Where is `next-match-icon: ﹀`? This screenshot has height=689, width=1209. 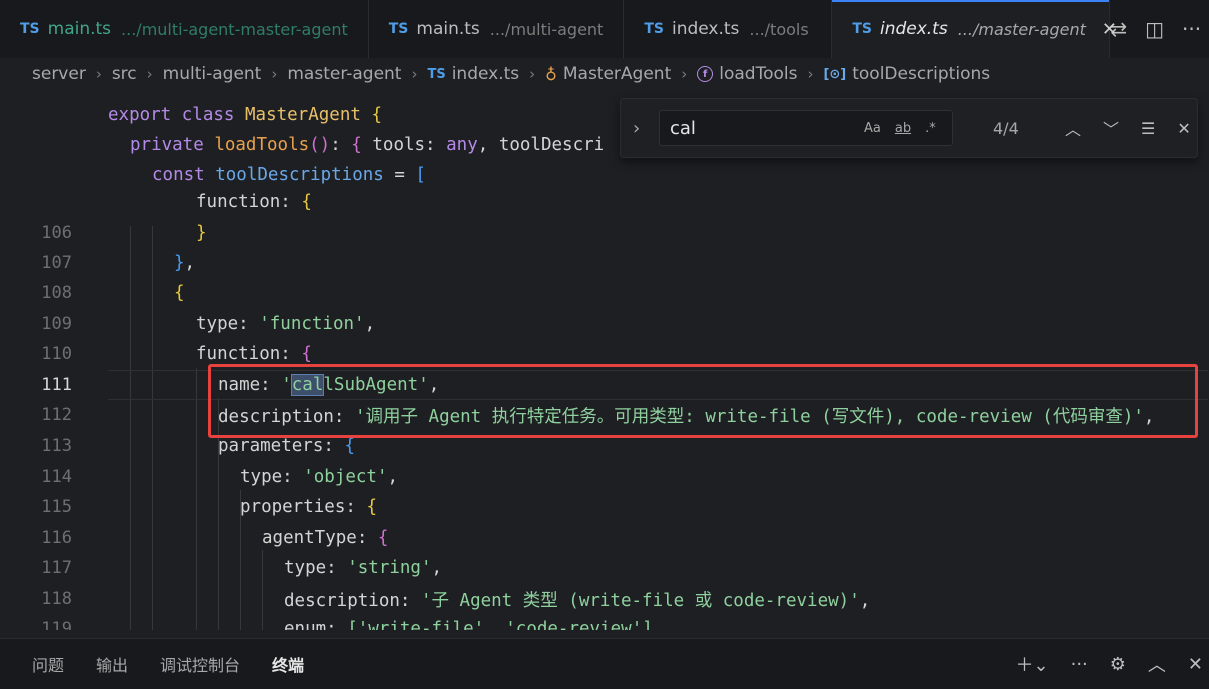 next-match-icon: ﹀ is located at coordinates (1111, 128).